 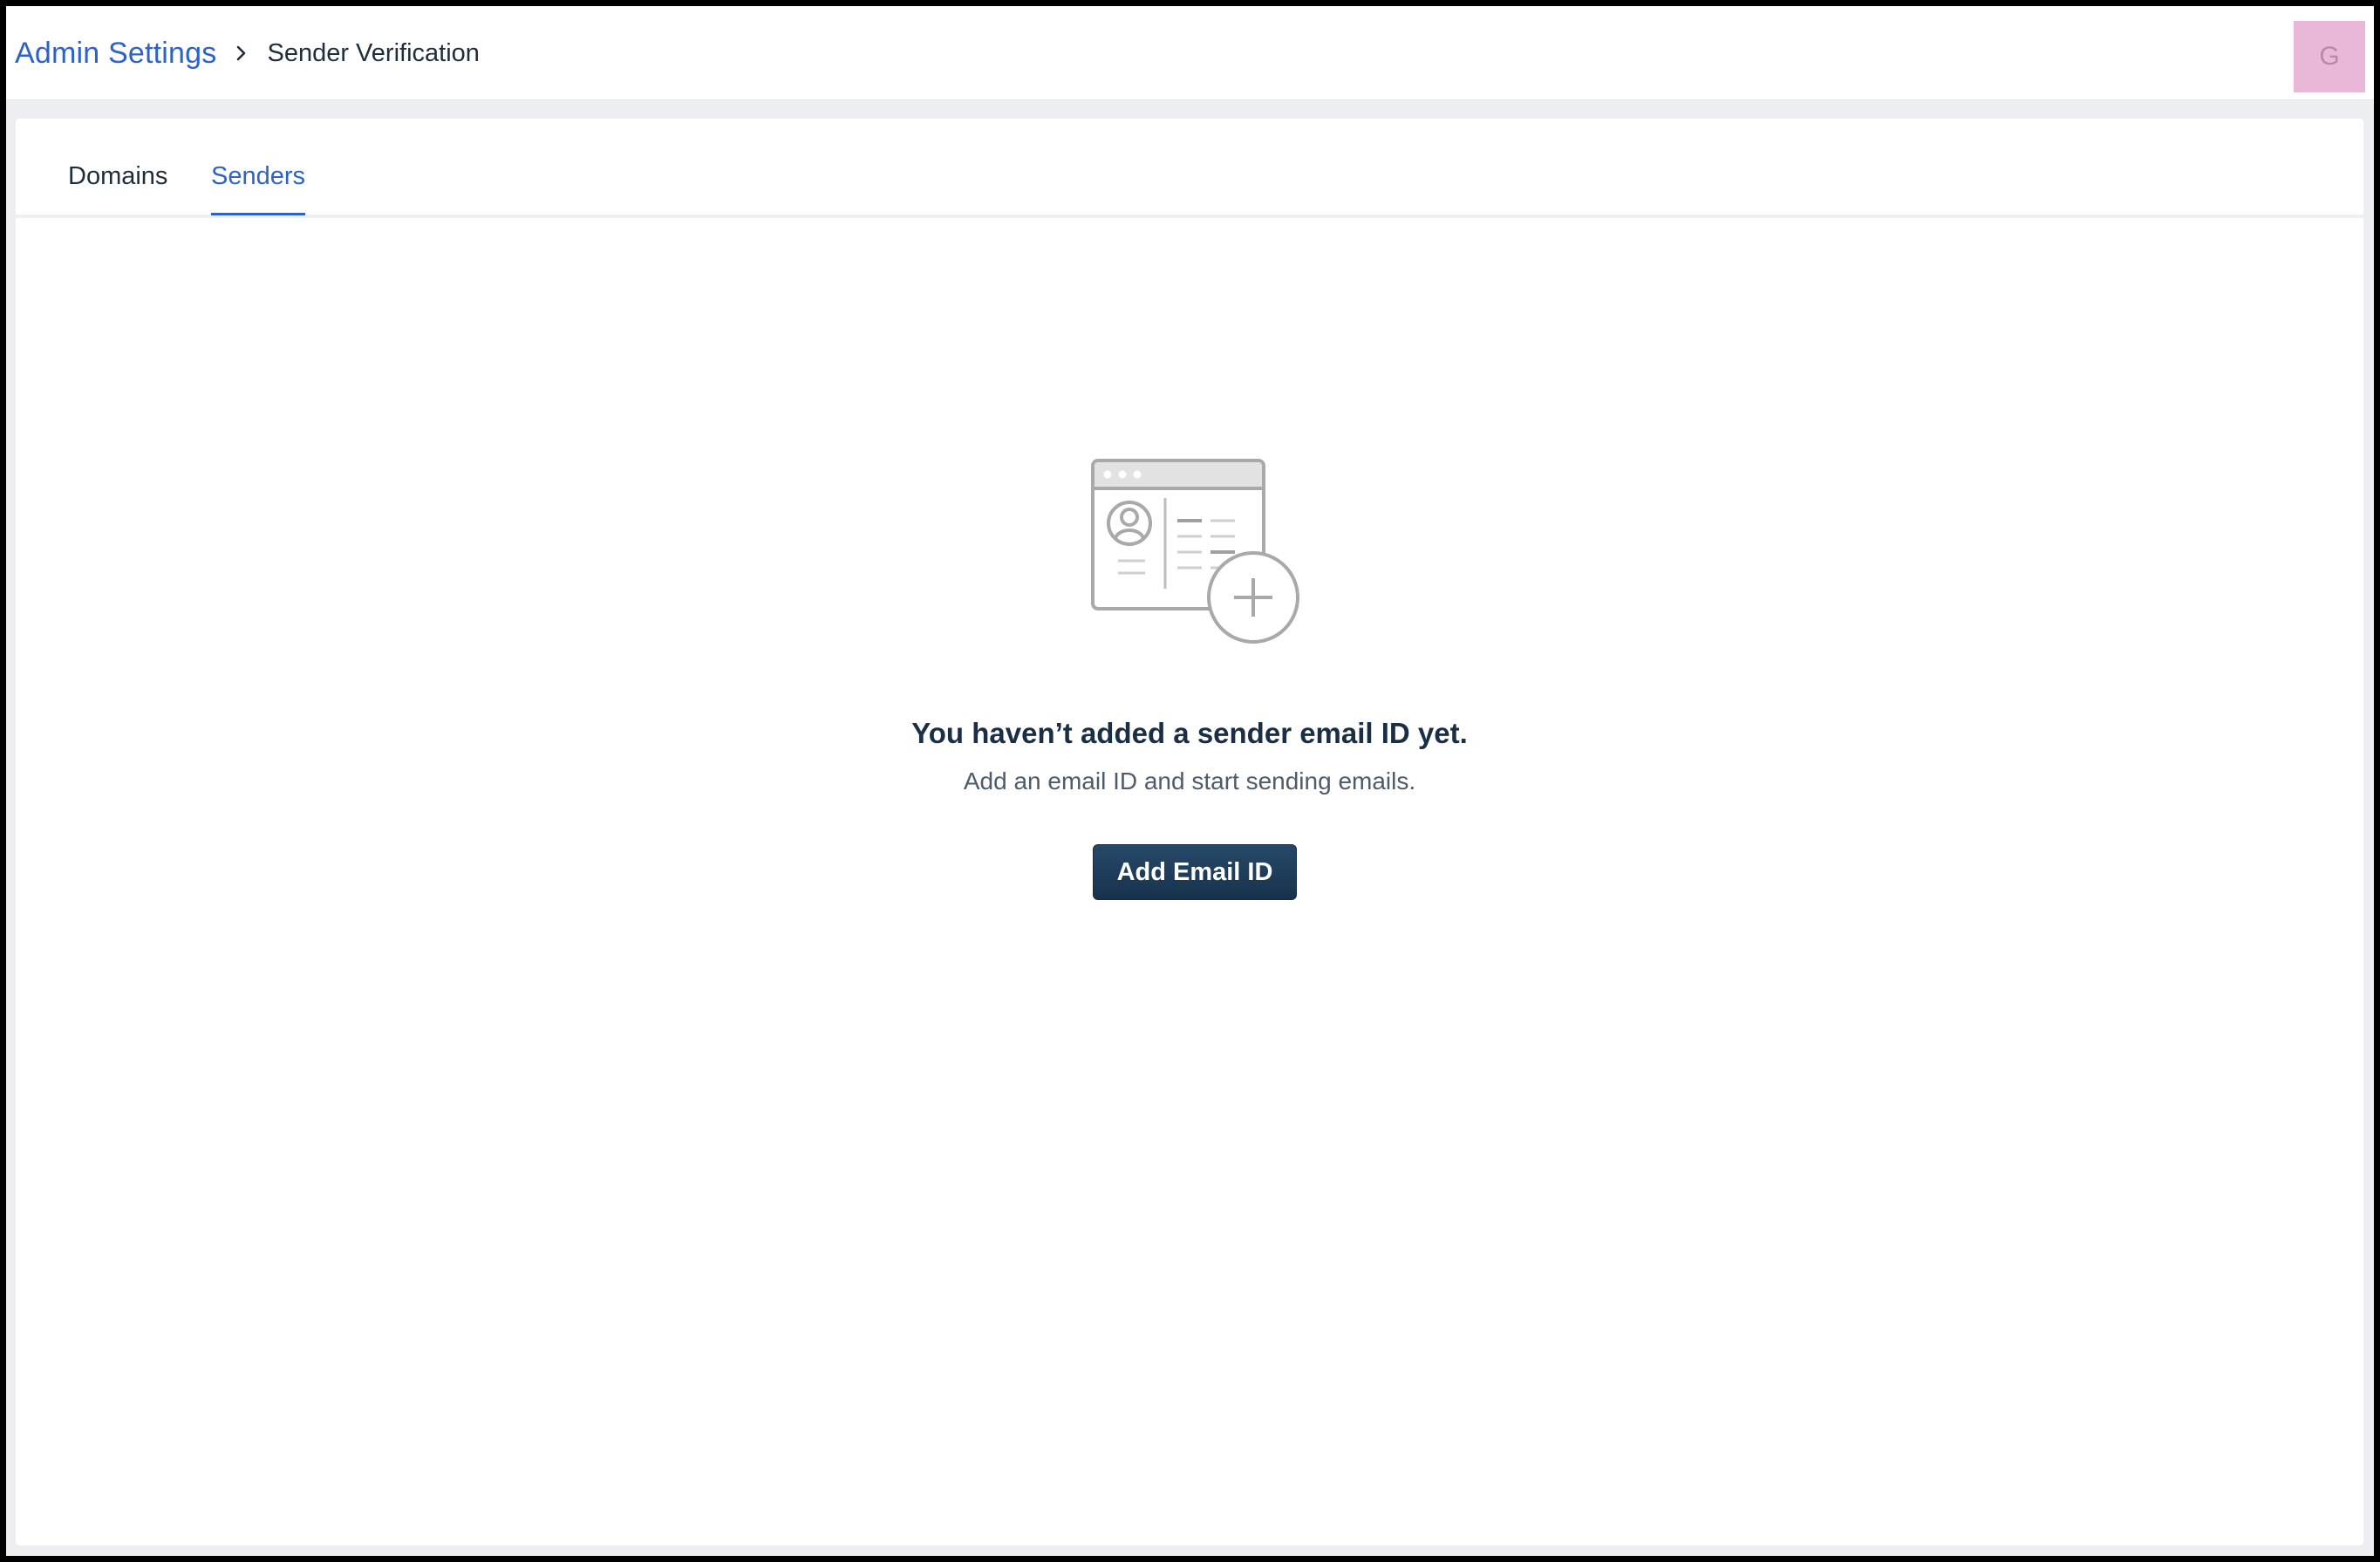 I want to click on add-email-id-button: Add Email ID, so click(x=1195, y=872).